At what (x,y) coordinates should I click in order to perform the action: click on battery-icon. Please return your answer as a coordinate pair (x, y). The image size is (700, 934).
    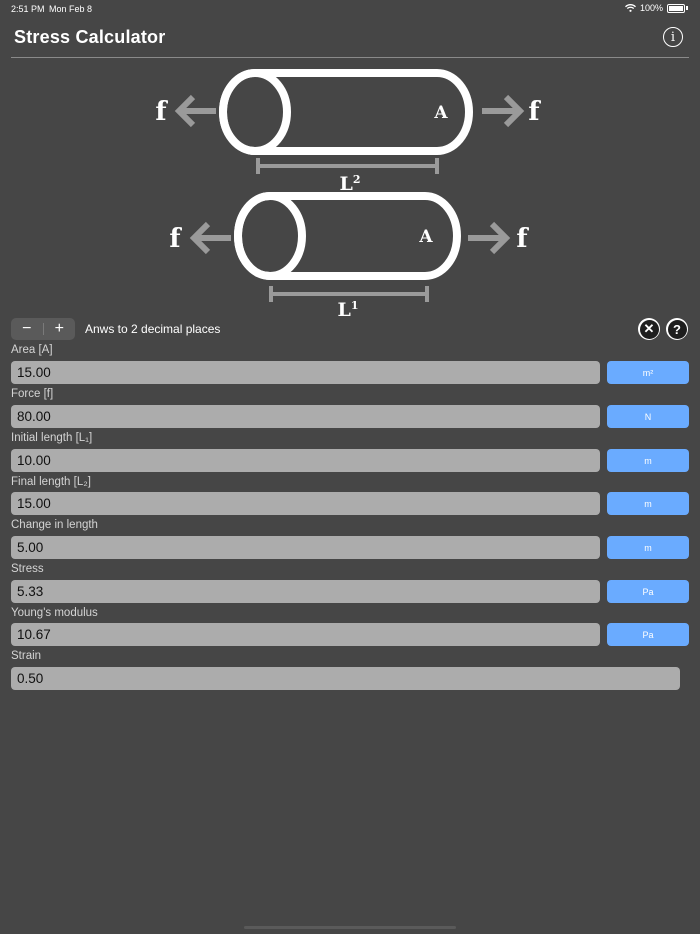
    Looking at the image, I should click on (676, 8).